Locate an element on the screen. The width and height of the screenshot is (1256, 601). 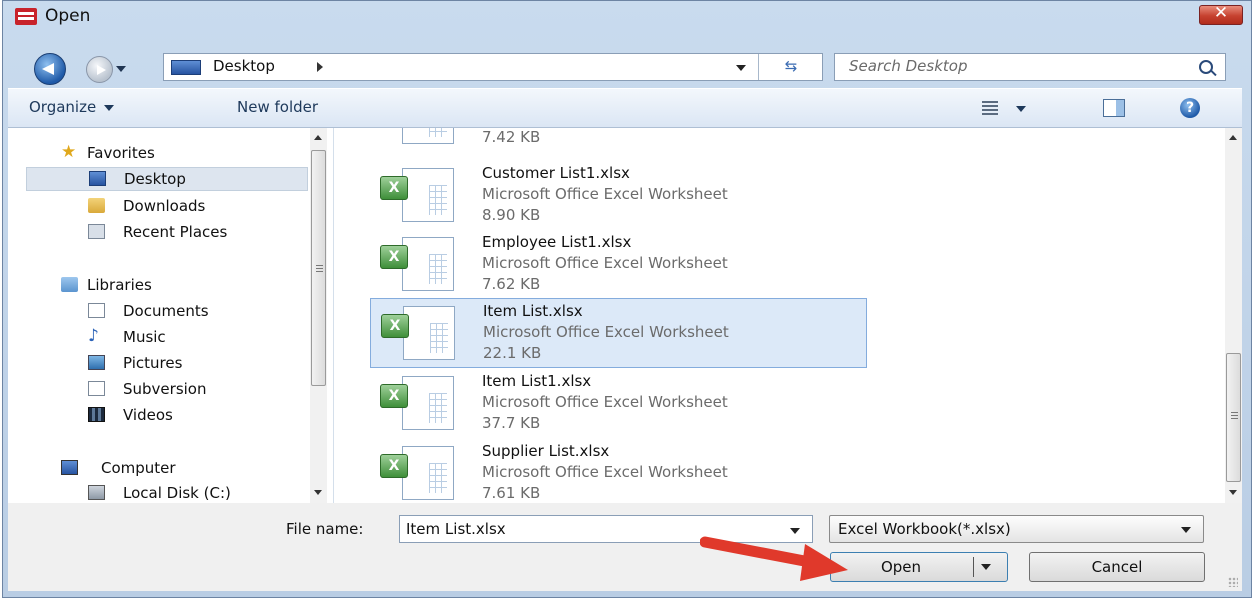
open-label: Open is located at coordinates (901, 567).